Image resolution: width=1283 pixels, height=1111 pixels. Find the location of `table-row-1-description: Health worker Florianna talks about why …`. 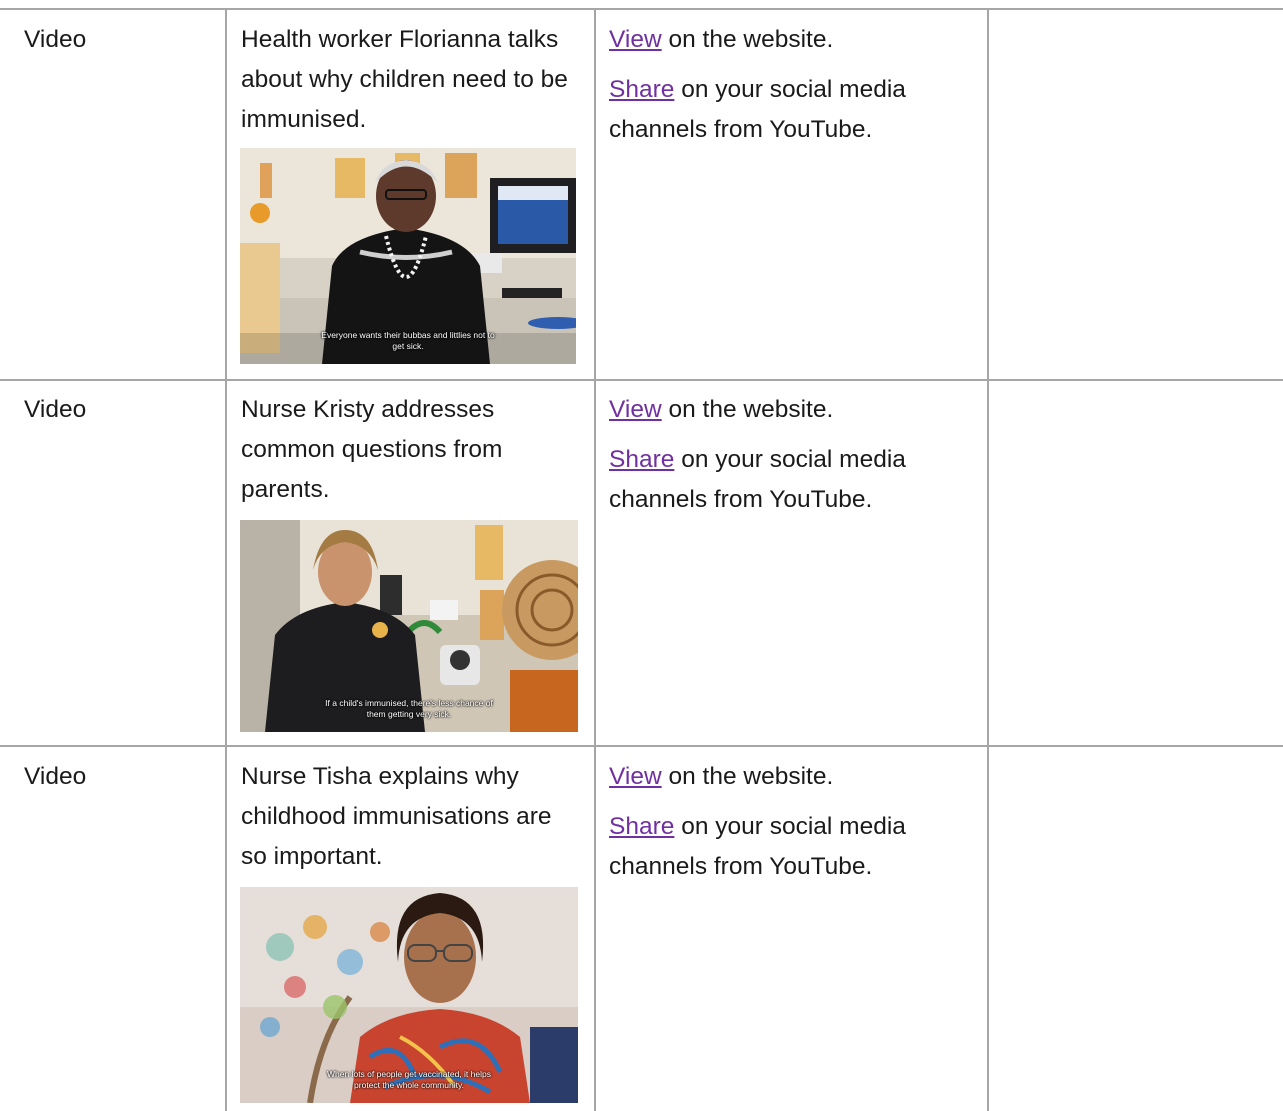

table-row-1-description: Health worker Florianna talks about why … is located at coordinates (404, 79).